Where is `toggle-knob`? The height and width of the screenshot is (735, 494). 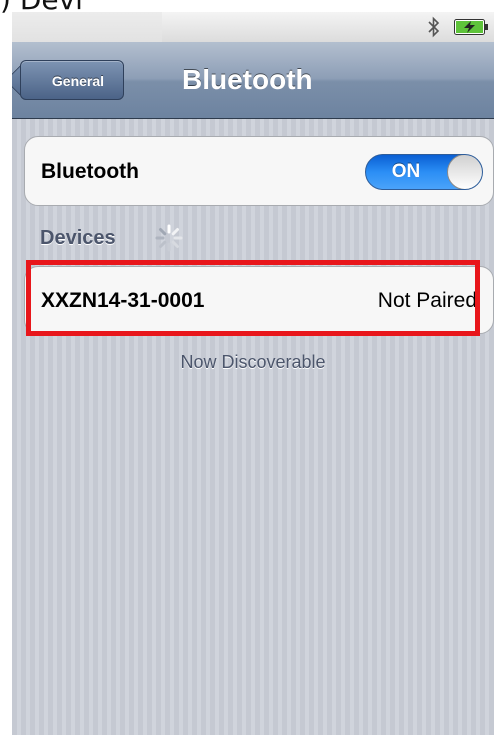 toggle-knob is located at coordinates (464, 172).